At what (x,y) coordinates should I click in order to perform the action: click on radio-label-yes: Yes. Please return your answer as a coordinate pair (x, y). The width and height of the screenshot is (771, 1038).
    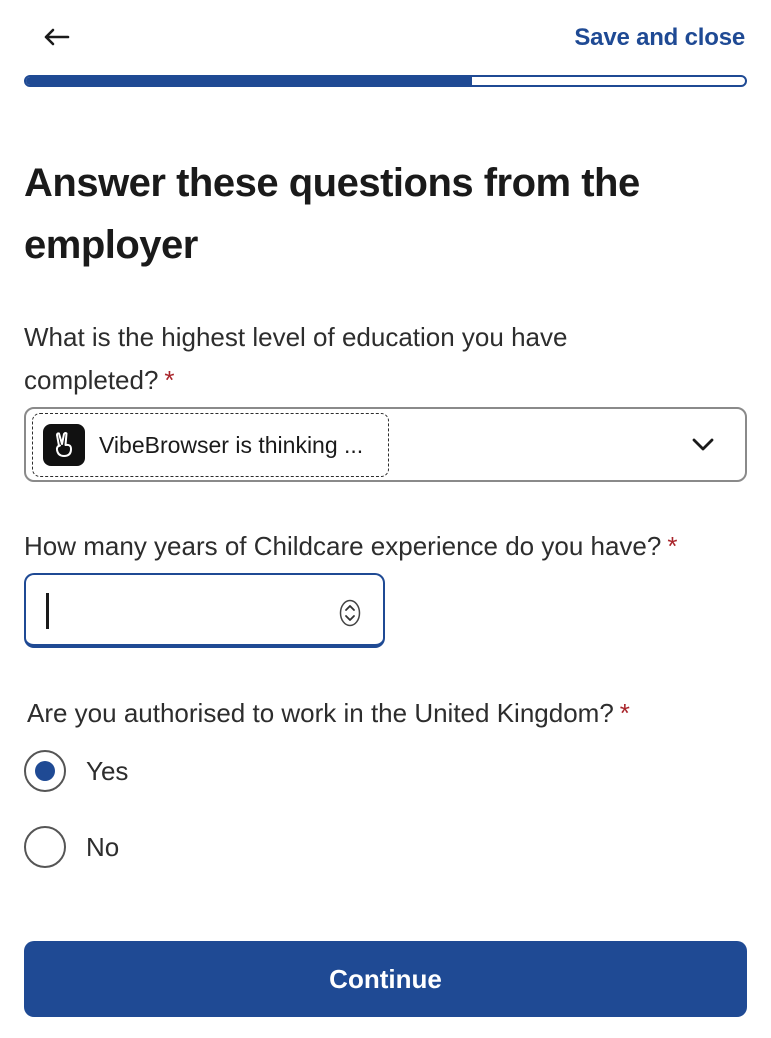
    Looking at the image, I should click on (107, 770).